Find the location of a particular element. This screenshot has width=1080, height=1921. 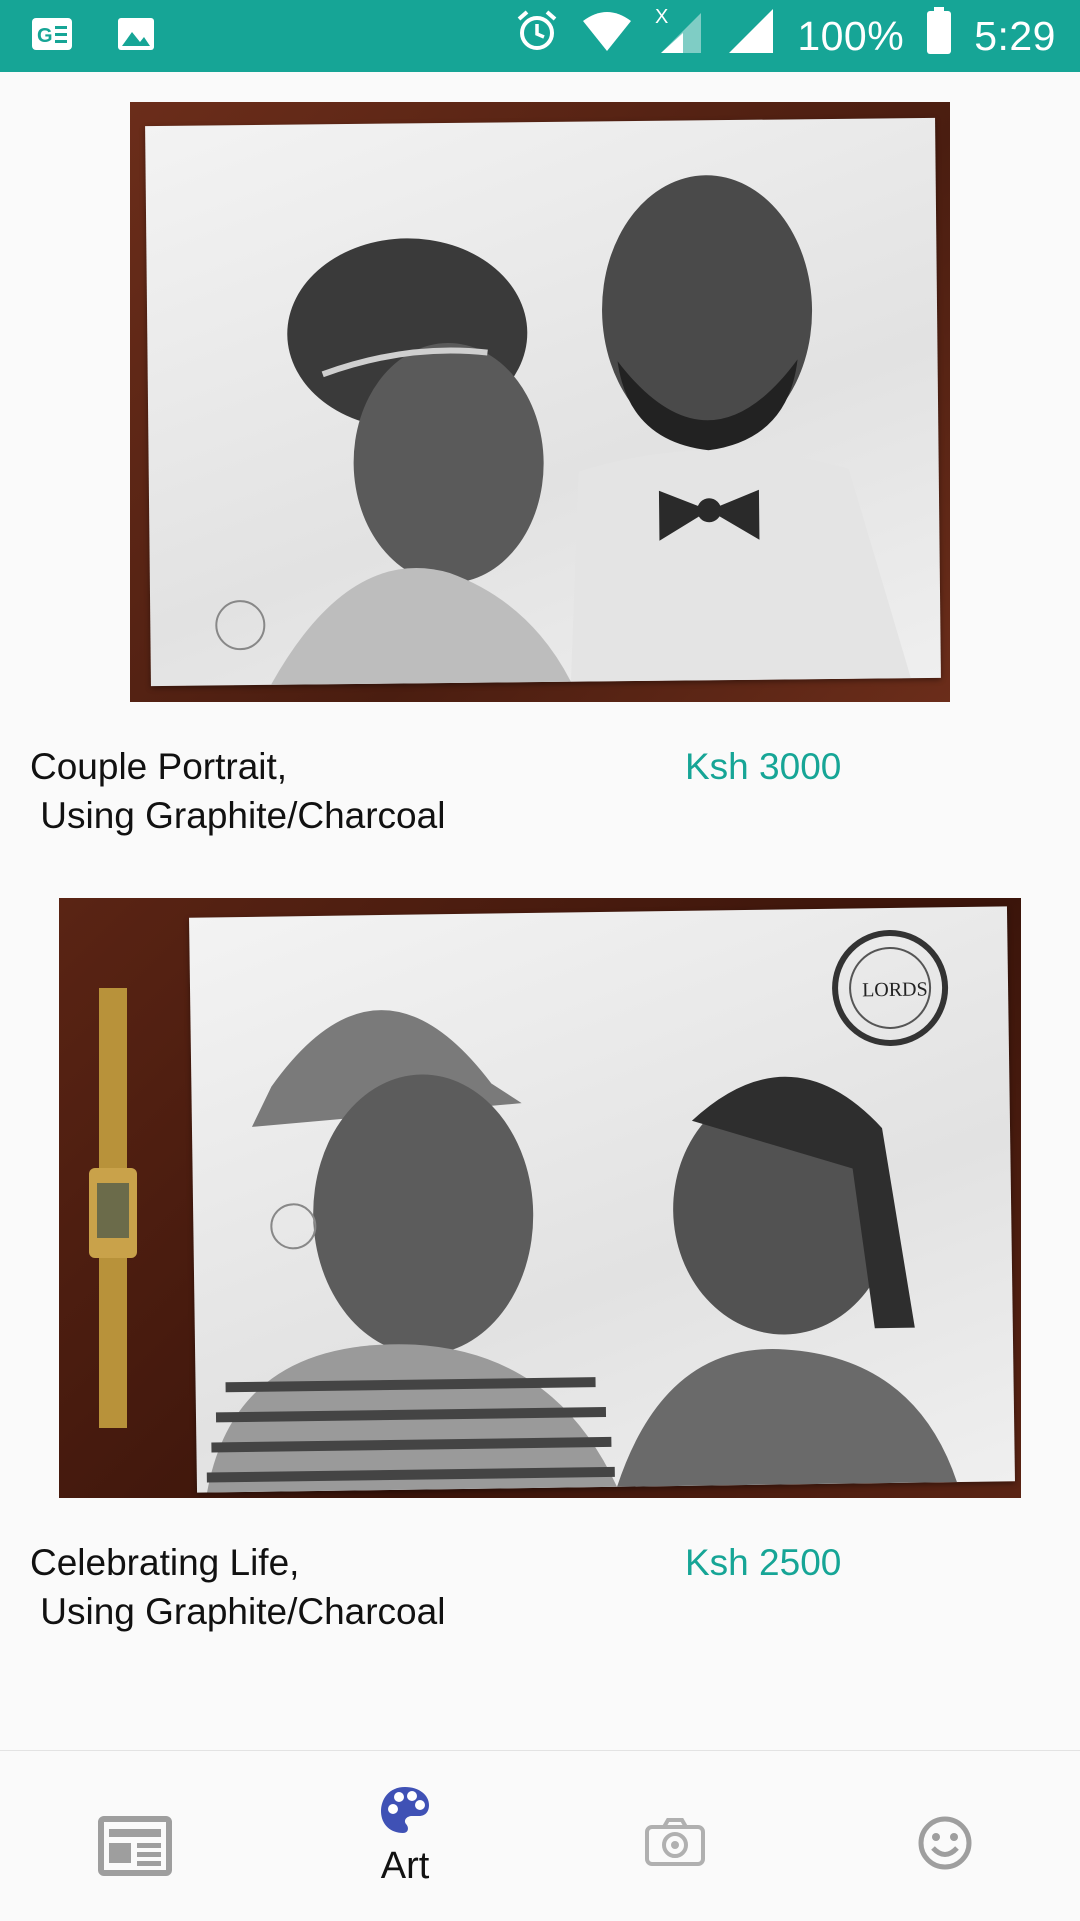

artwork-price: Ksh 3000 is located at coordinates (763, 766).